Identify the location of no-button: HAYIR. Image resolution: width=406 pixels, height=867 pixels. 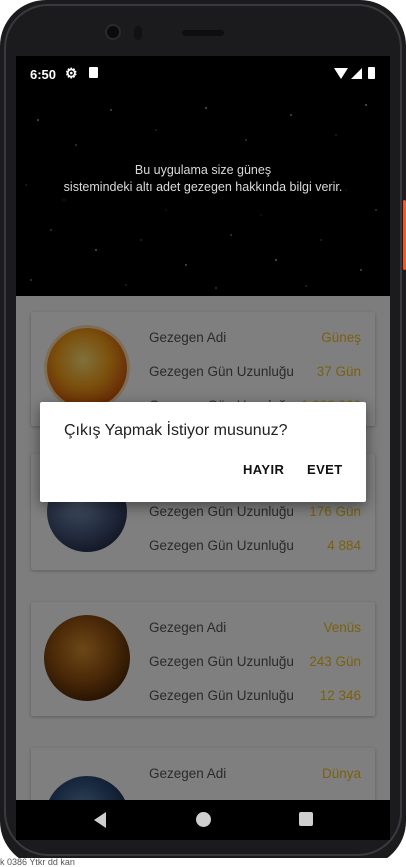
(263, 469).